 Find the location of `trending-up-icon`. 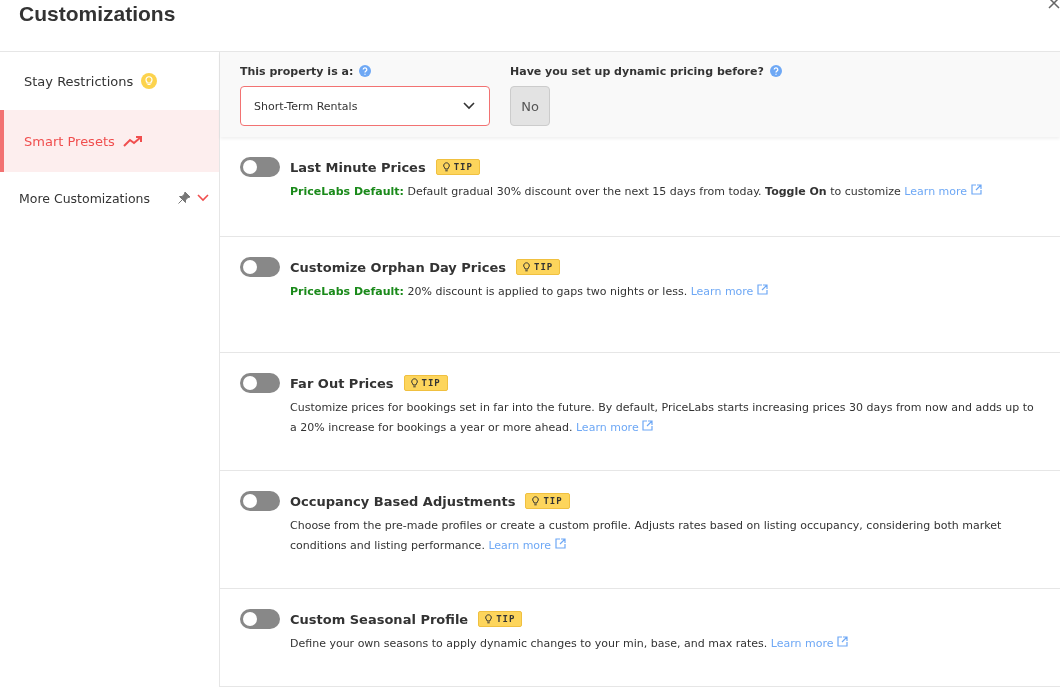

trending-up-icon is located at coordinates (132, 141).